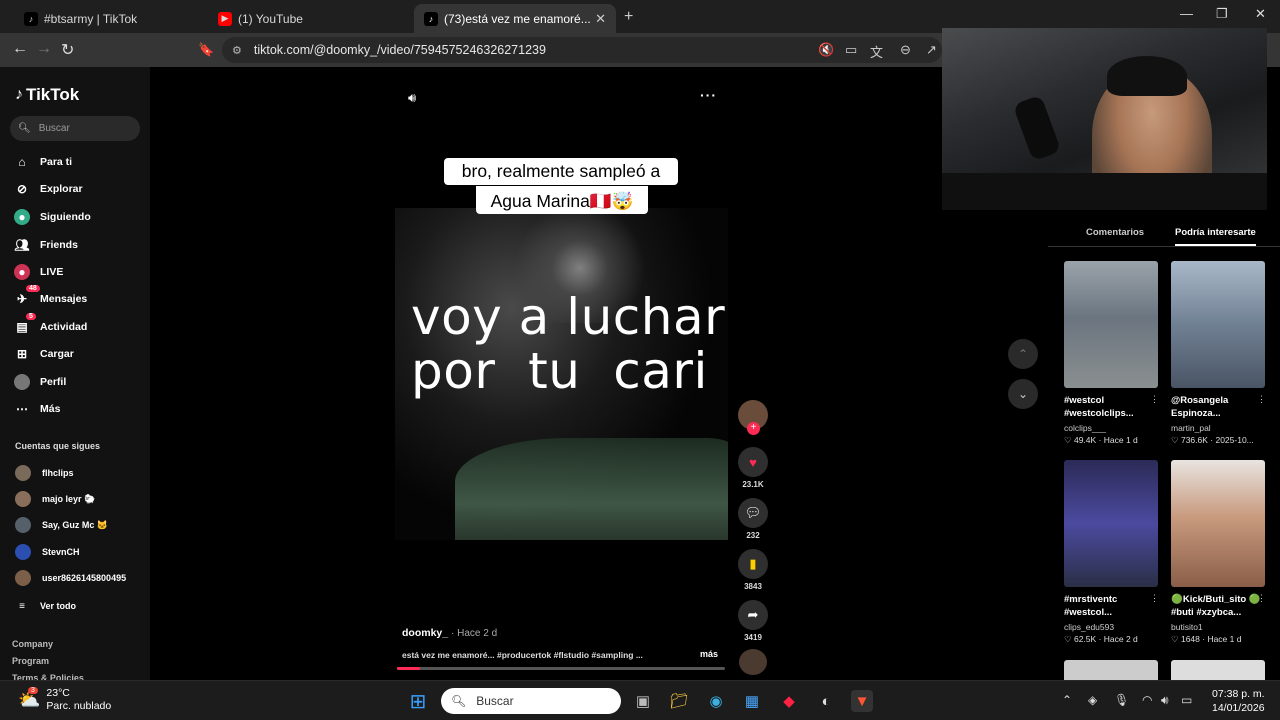 The width and height of the screenshot is (1280, 720). Describe the element at coordinates (789, 701) in the screenshot. I see `app-diamond-icon: ◆` at that location.